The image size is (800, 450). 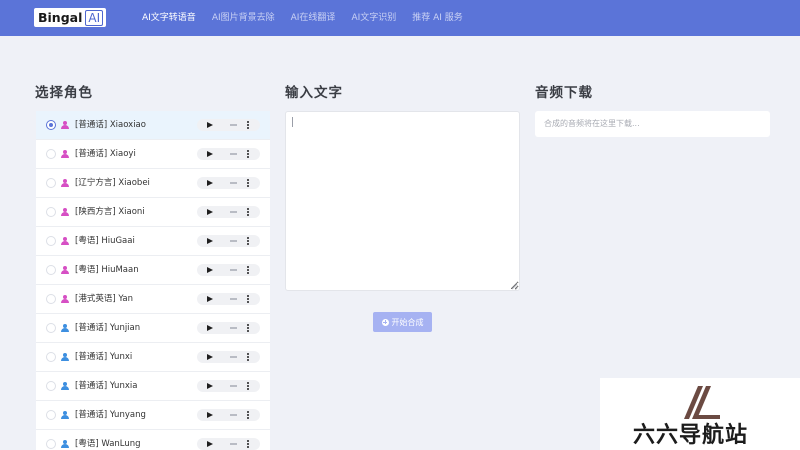 I want to click on voice-row: [普通话] Yunxi, so click(x=153, y=357).